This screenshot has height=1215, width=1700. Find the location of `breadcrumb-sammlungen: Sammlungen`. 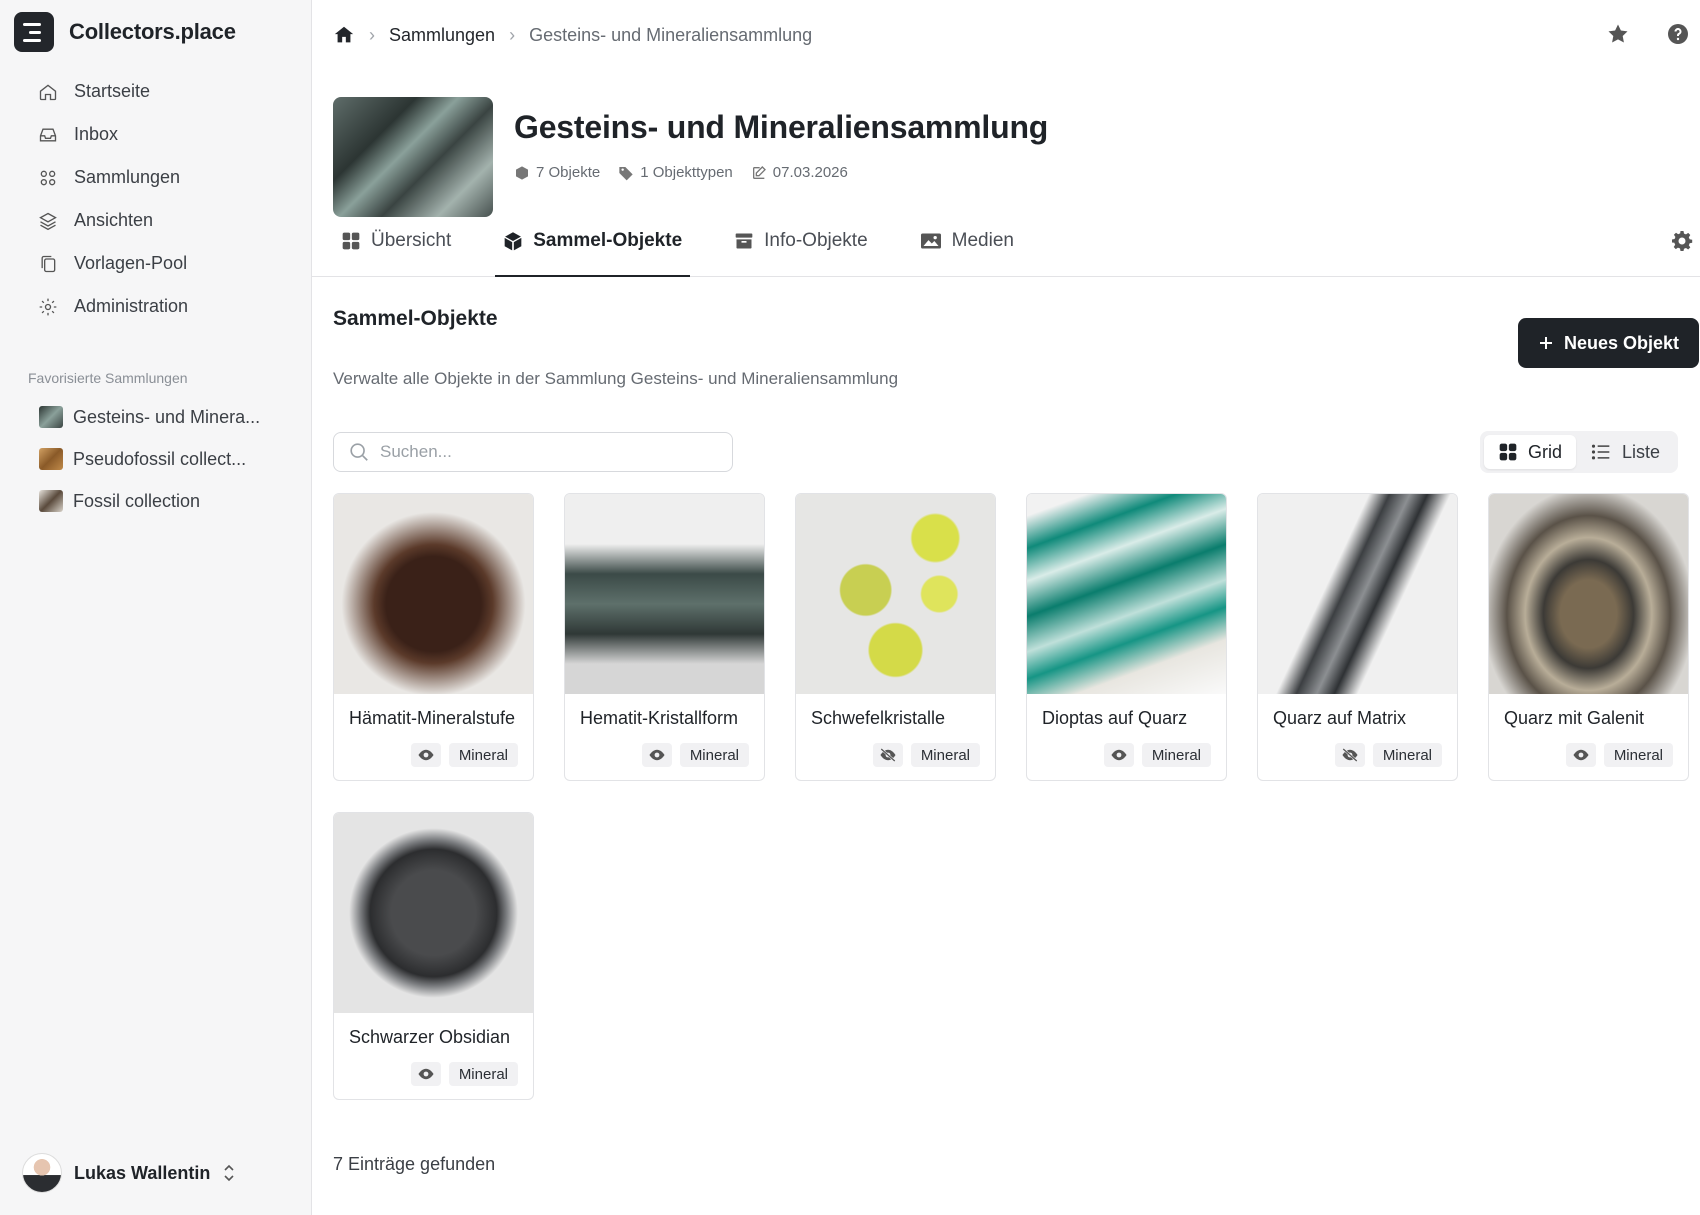

breadcrumb-sammlungen: Sammlungen is located at coordinates (442, 35).